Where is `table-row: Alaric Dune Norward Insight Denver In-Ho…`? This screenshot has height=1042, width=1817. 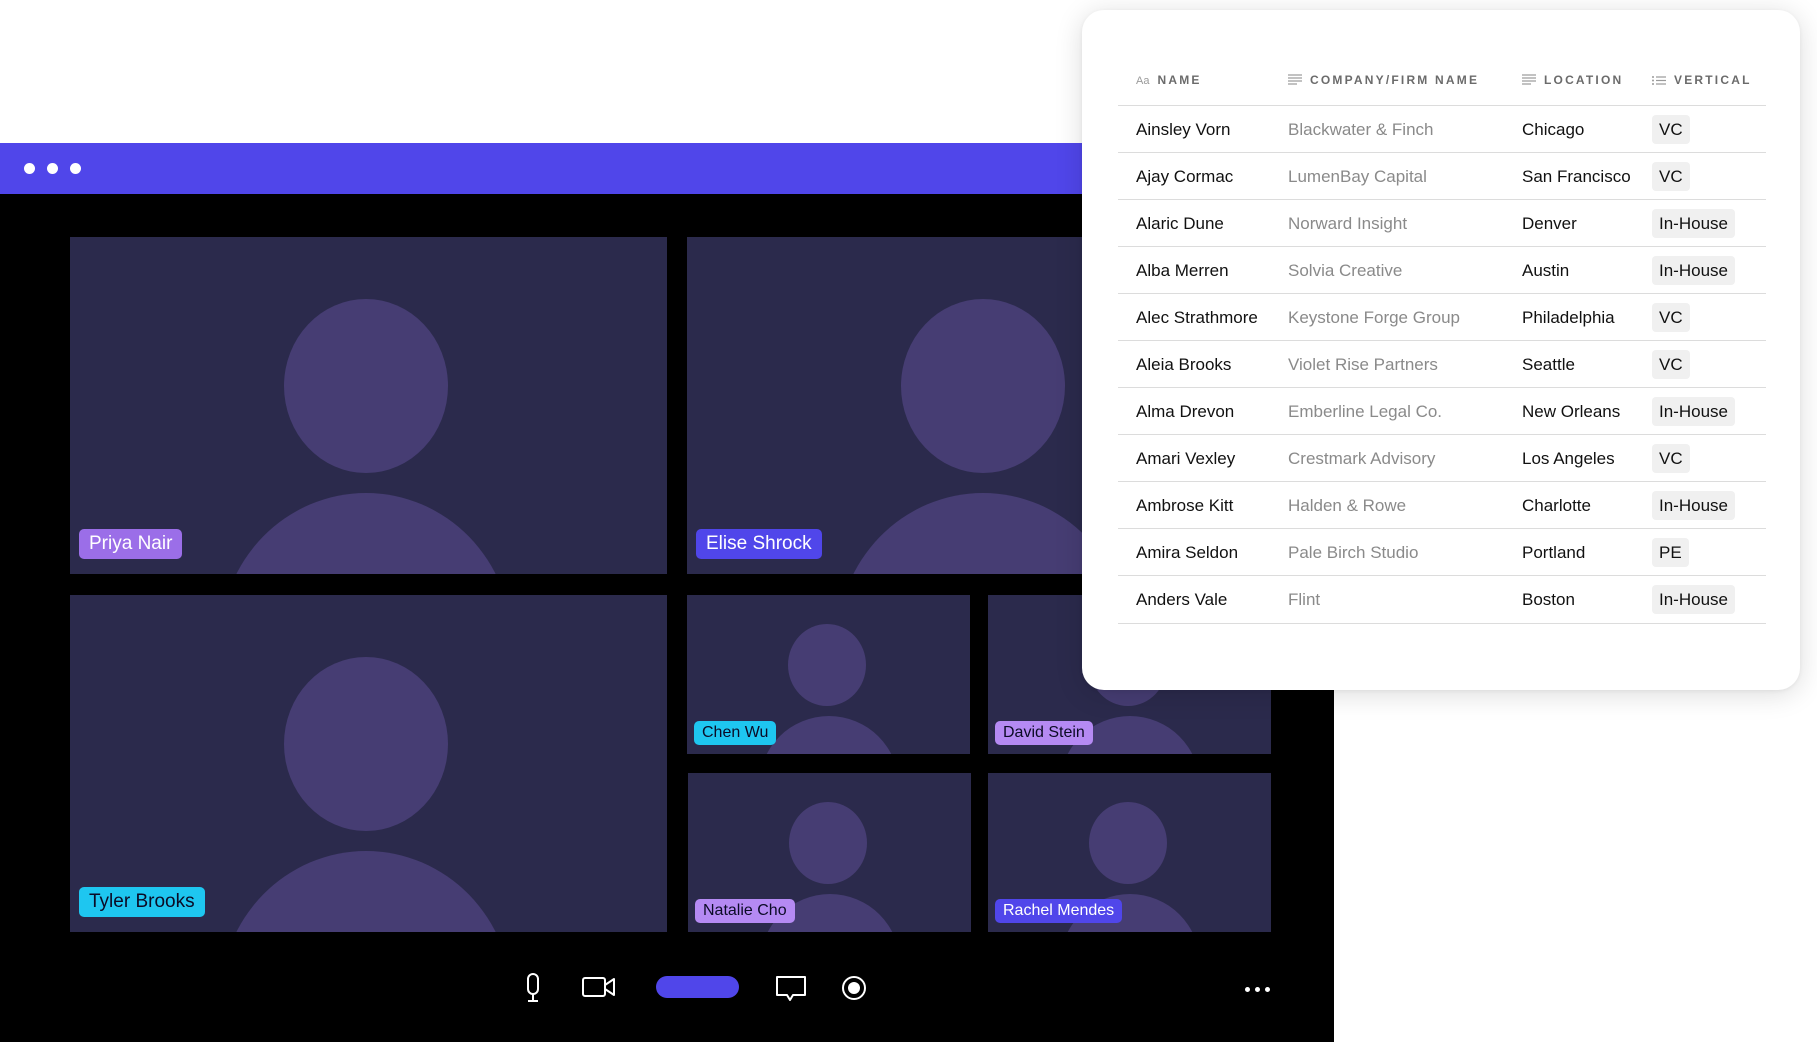
table-row: Alaric Dune Norward Insight Denver In-Ho… is located at coordinates (1442, 223).